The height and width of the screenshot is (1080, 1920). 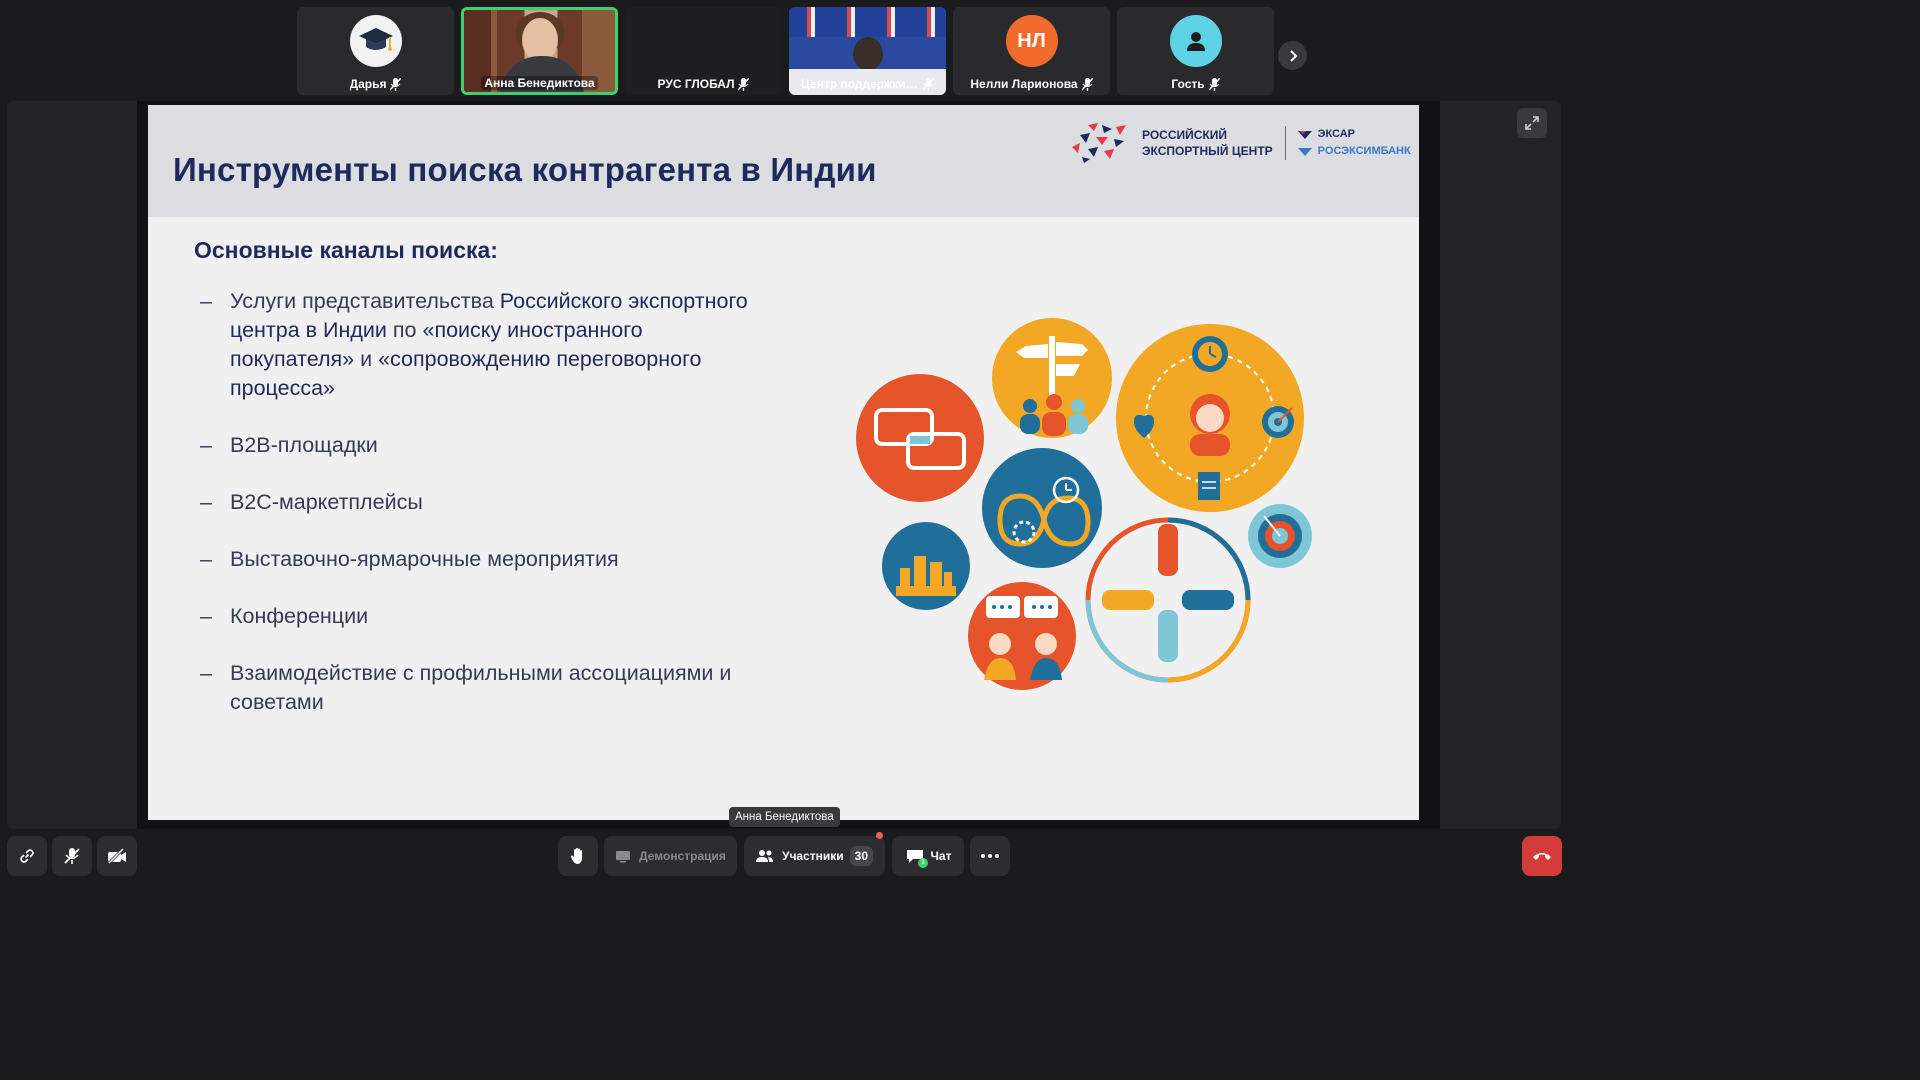 I want to click on chat-bubbles-icon, so click(x=920, y=438).